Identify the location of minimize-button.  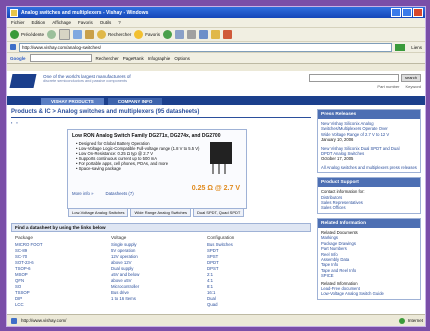
(396, 12).